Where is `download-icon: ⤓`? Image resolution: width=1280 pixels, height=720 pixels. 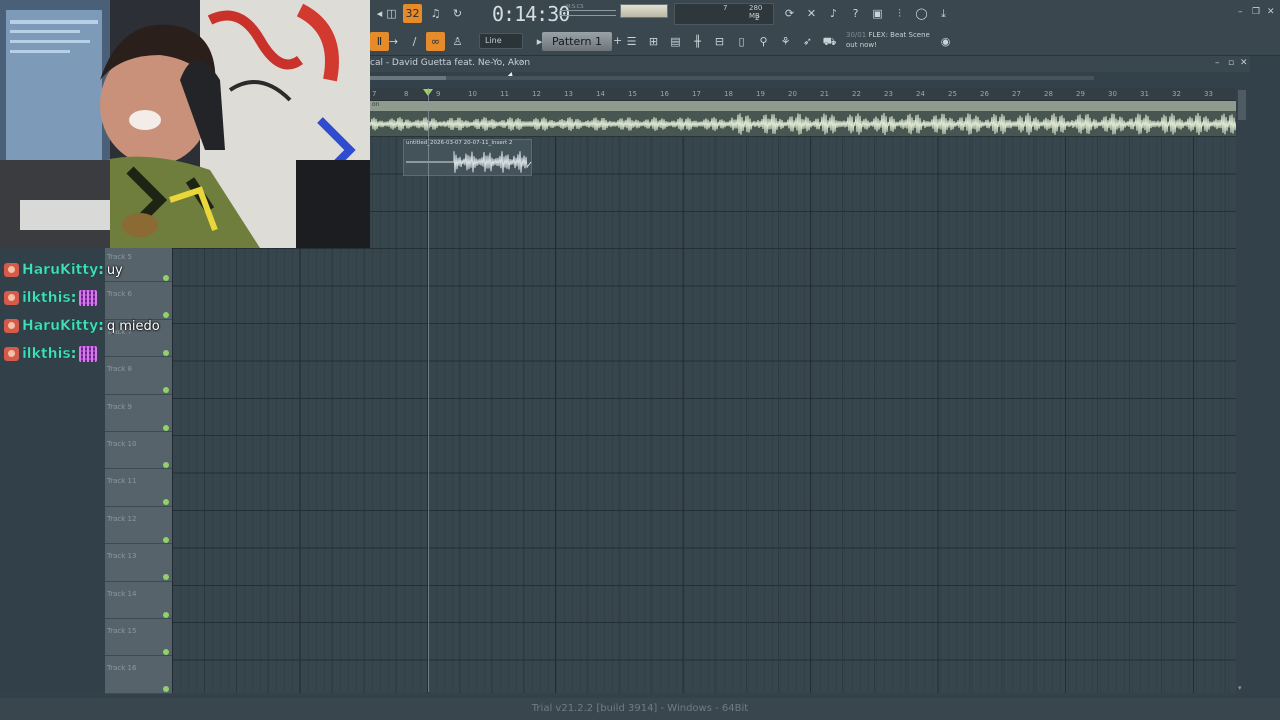 download-icon: ⤓ is located at coordinates (943, 13).